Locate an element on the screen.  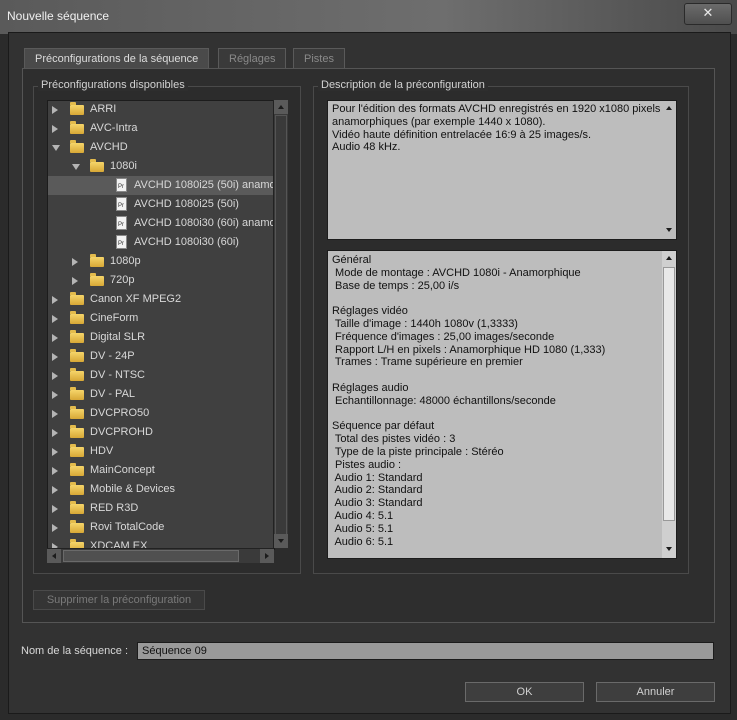
tab-tracks: Pistes is located at coordinates (319, 58).